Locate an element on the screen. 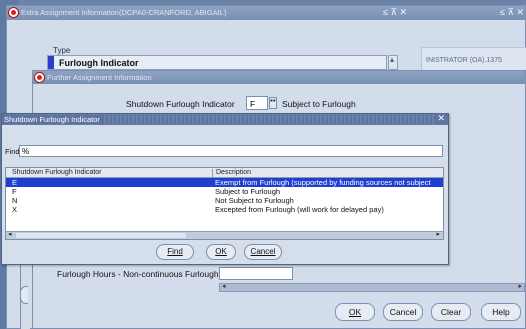 This screenshot has width=526, height=329. clear-button: Clear is located at coordinates (451, 312).